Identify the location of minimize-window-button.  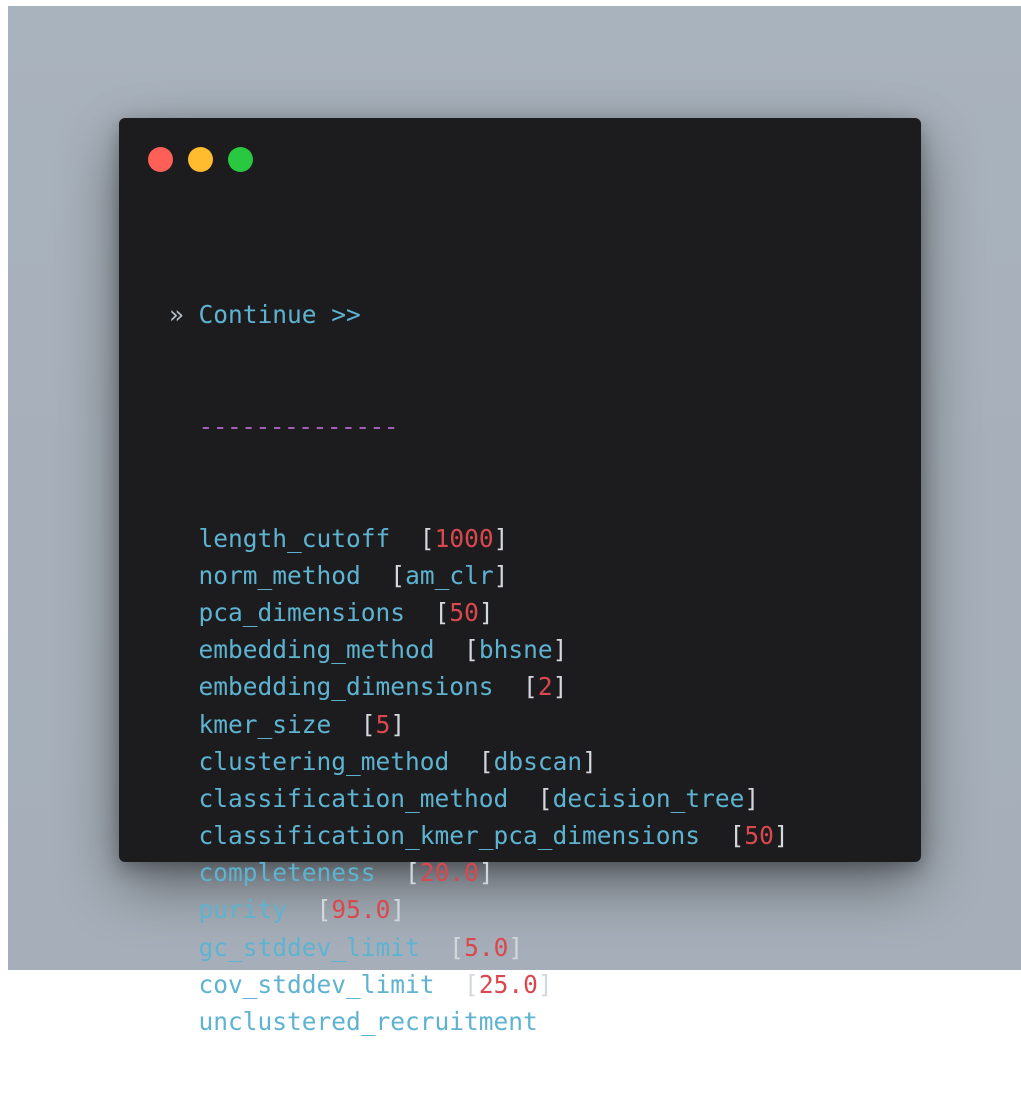
(200, 159).